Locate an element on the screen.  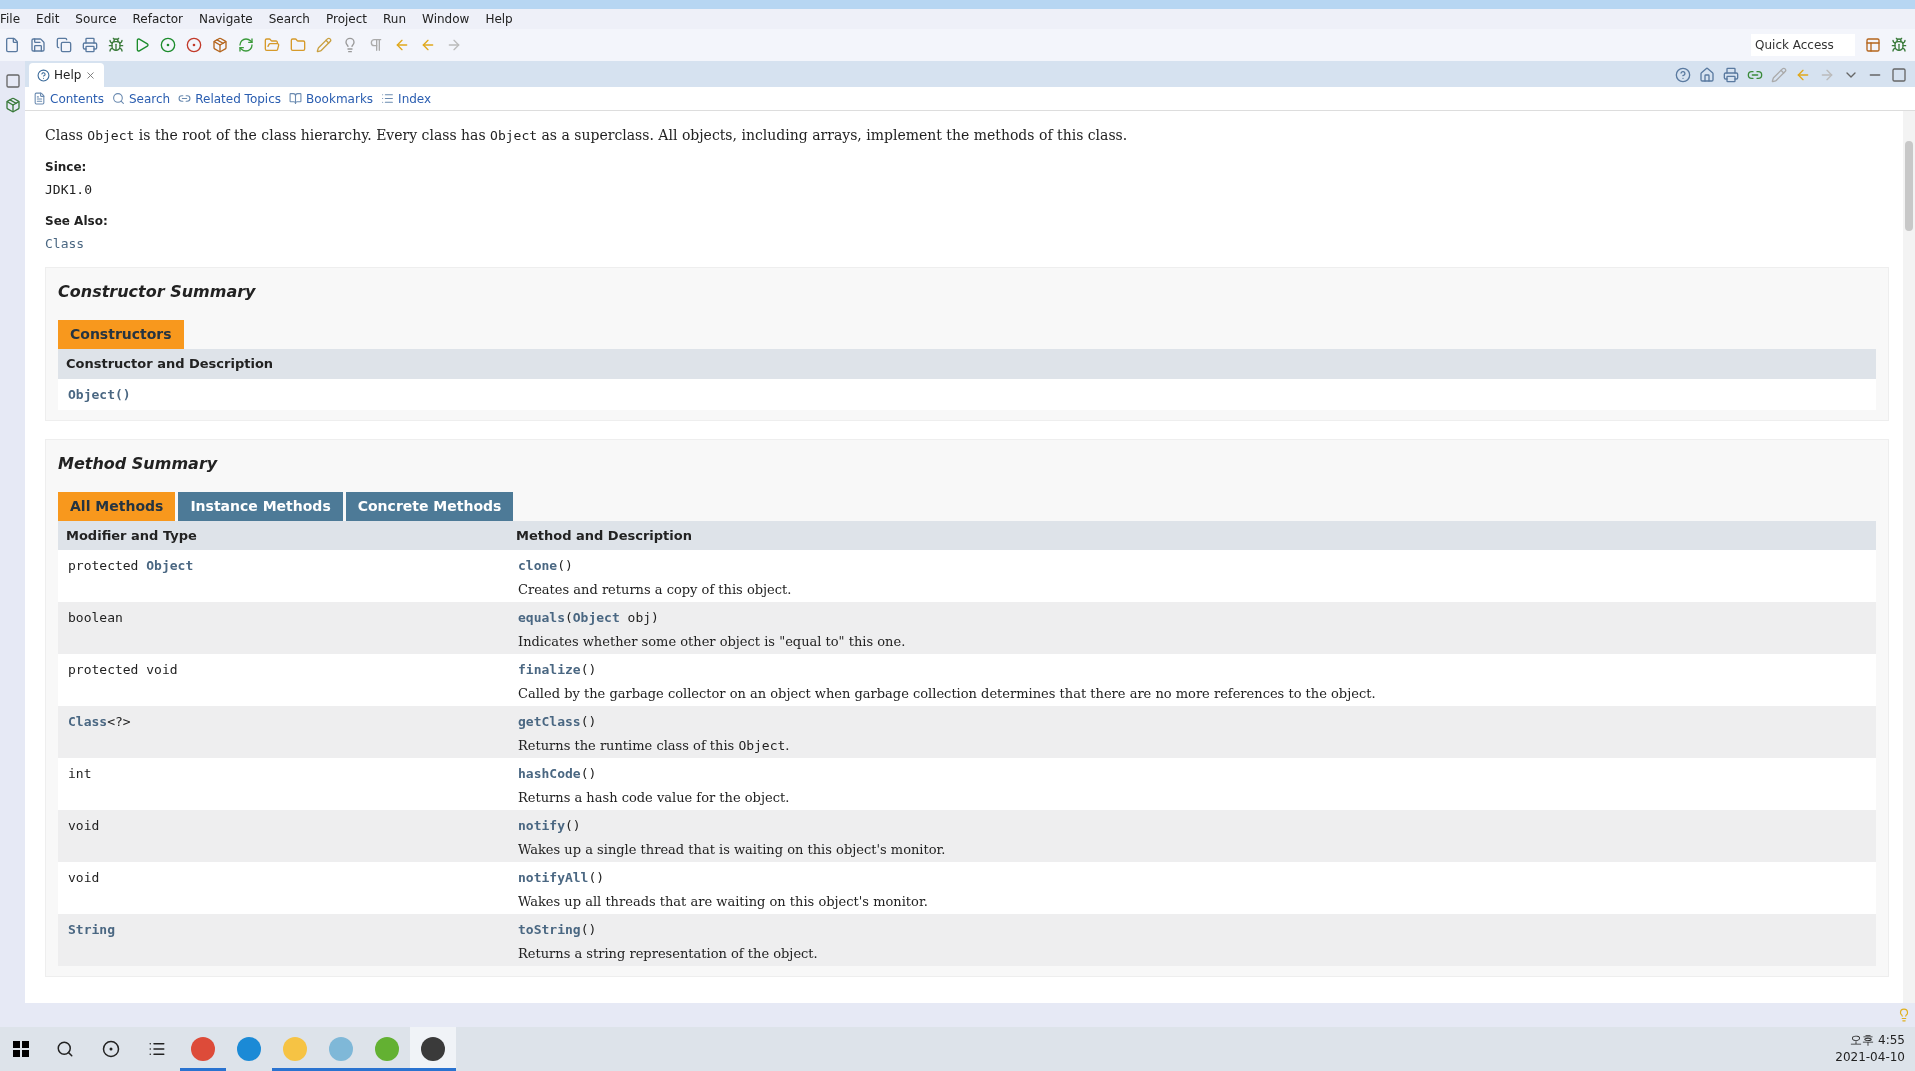
method-signature: notifyAll() is located at coordinates (562, 878).